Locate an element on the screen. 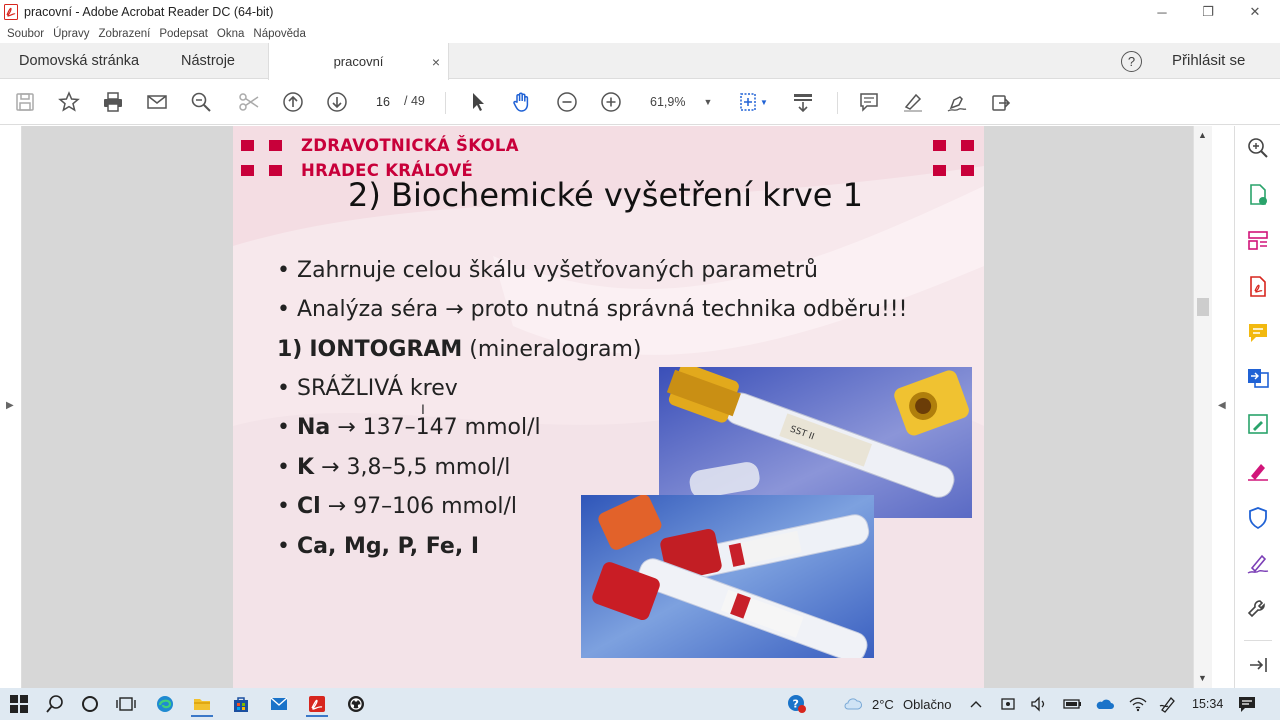  select-cursor-icon is located at coordinates (478, 102).